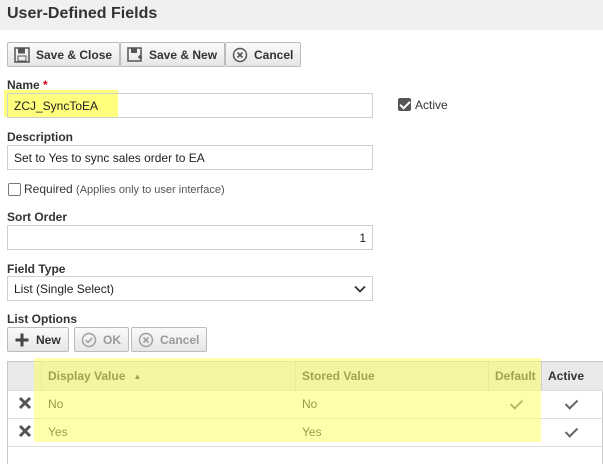 This screenshot has width=603, height=464. Describe the element at coordinates (64, 288) in the screenshot. I see `field-type-value: List (Single Select)` at that location.